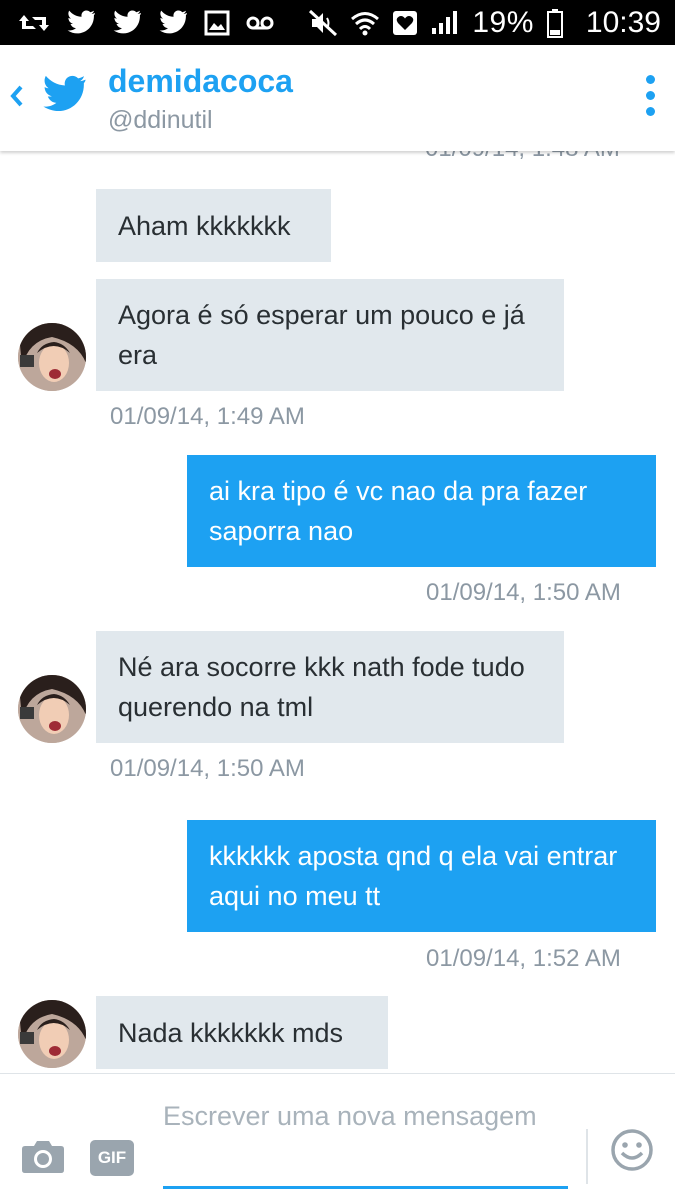 This screenshot has height=1201, width=675. Describe the element at coordinates (365, 1187) in the screenshot. I see `input-underline` at that location.